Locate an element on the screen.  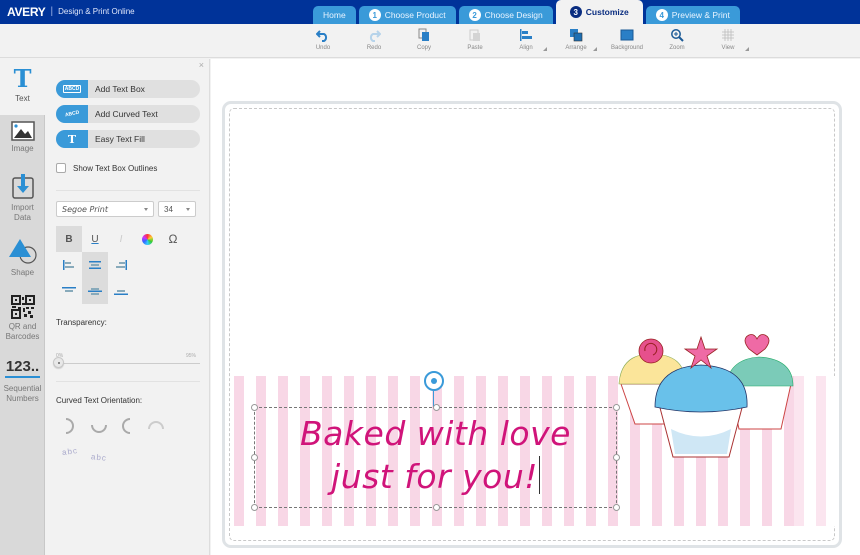
curved-text-icon: ABCD is located at coordinates (72, 114).